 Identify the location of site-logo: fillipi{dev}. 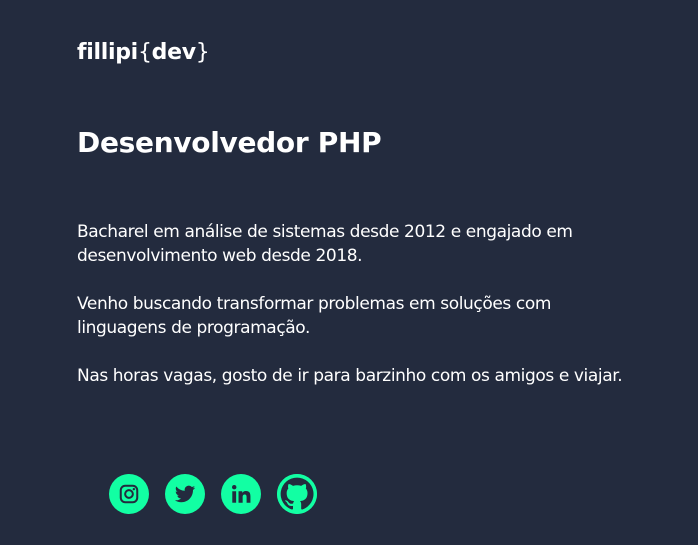
(143, 52).